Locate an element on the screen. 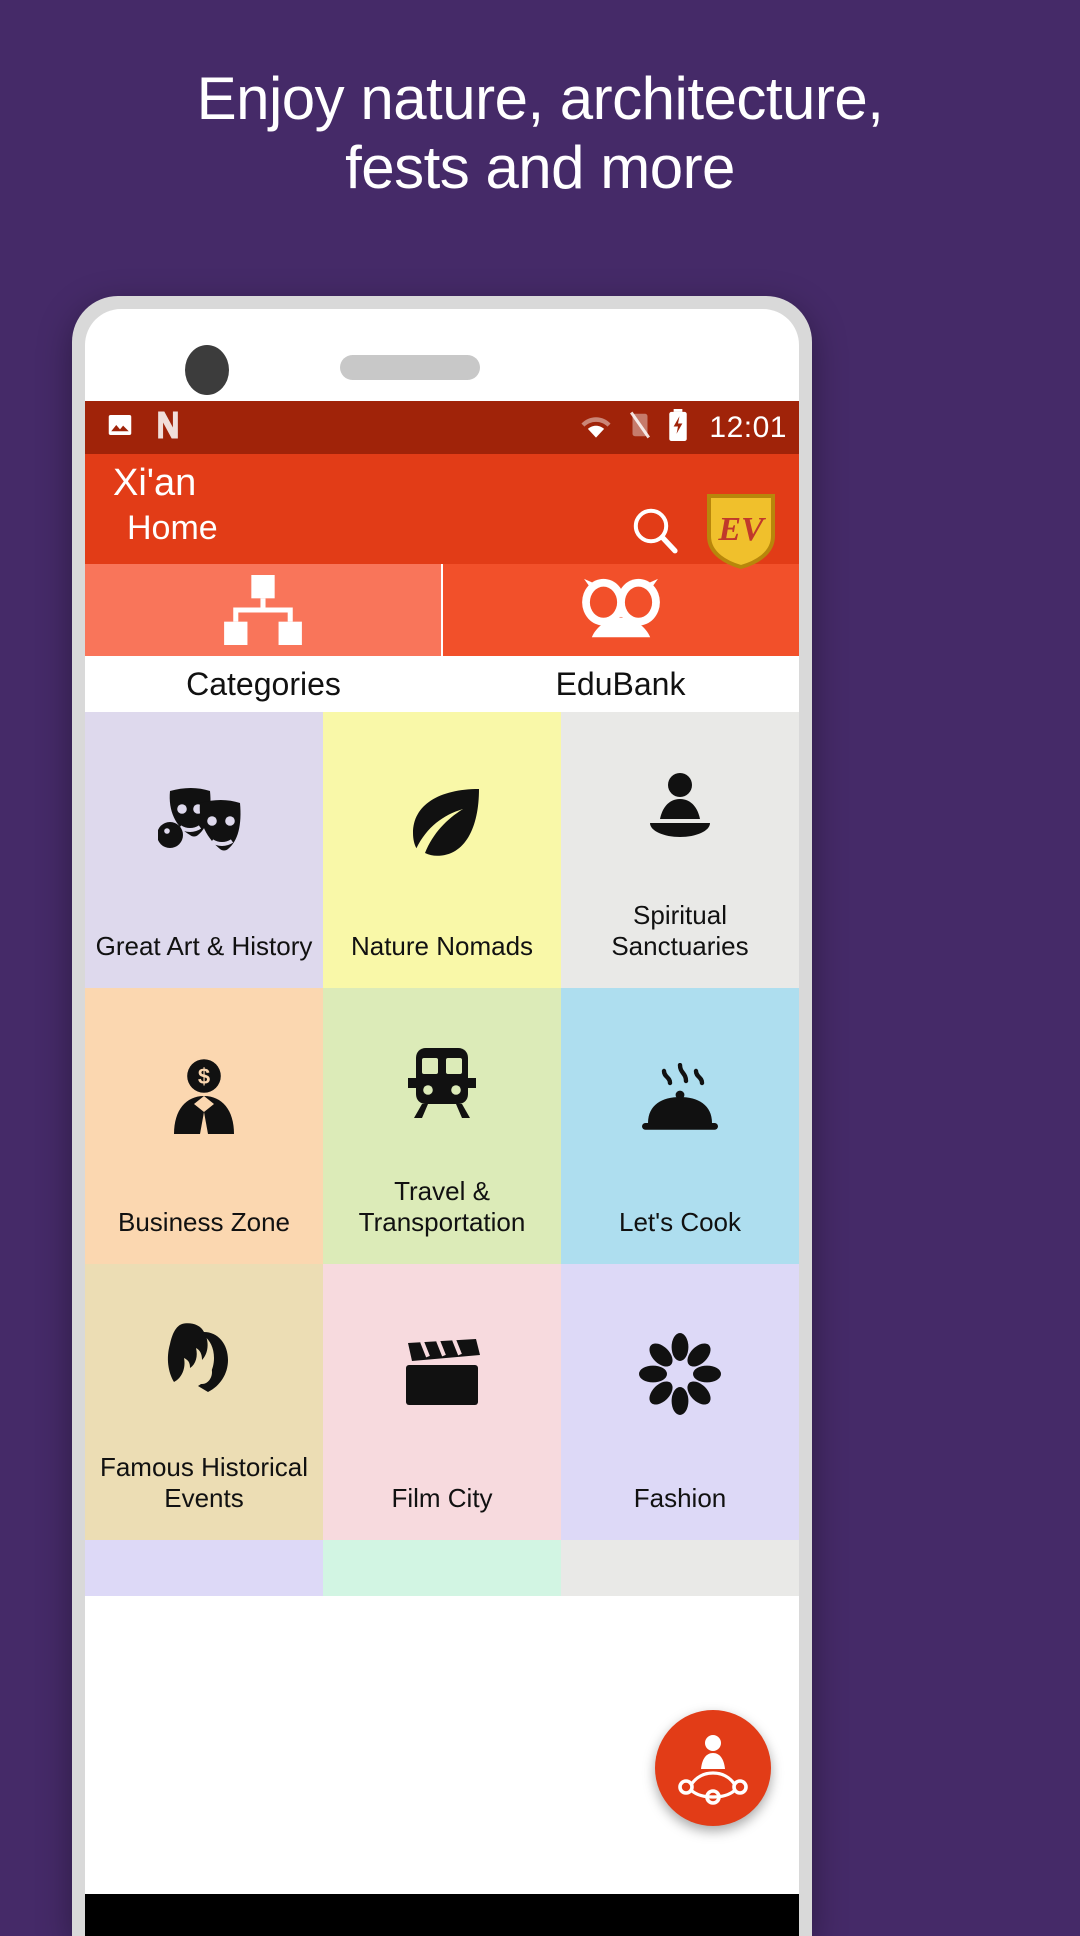 The width and height of the screenshot is (1080, 1936). owl-icon is located at coordinates (621, 610).